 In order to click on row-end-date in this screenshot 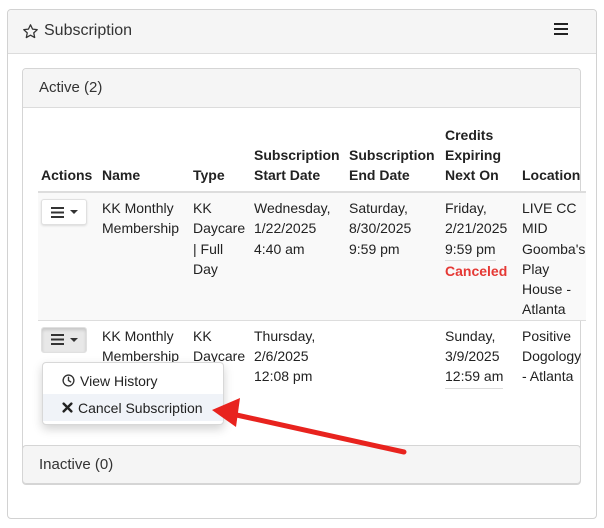, I will do `click(394, 382)`.